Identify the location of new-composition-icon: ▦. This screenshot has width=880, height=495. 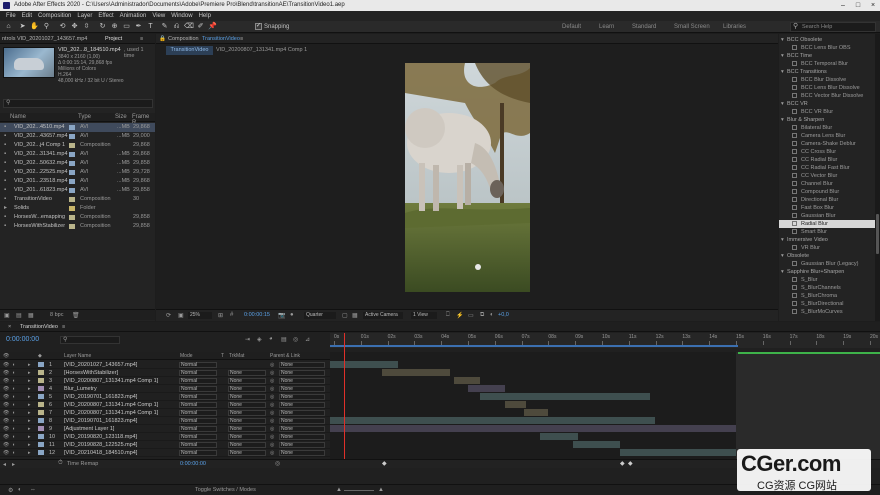
(31, 315).